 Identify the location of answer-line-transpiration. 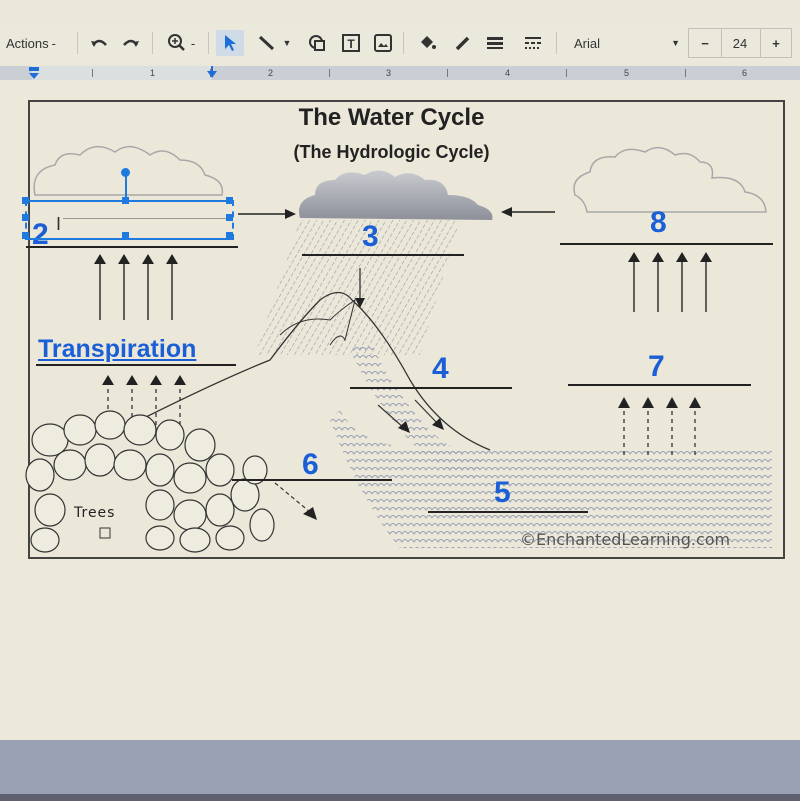
(136, 365).